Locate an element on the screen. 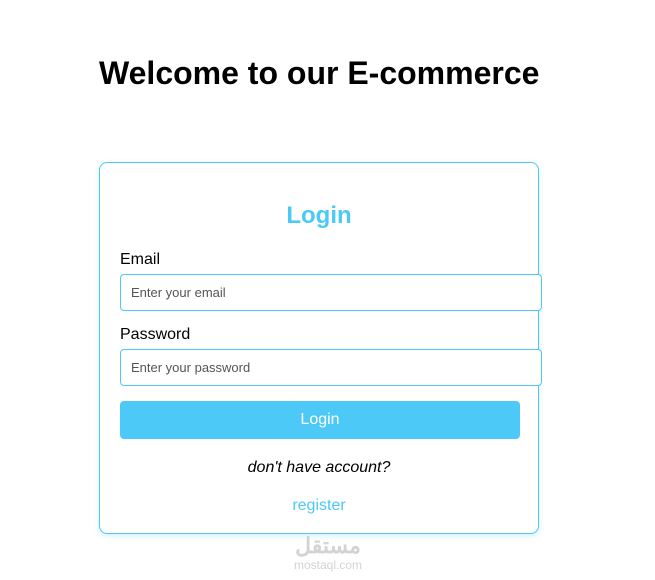 This screenshot has width=655, height=580. page-title: Welcome to our E-commerce is located at coordinates (319, 73).